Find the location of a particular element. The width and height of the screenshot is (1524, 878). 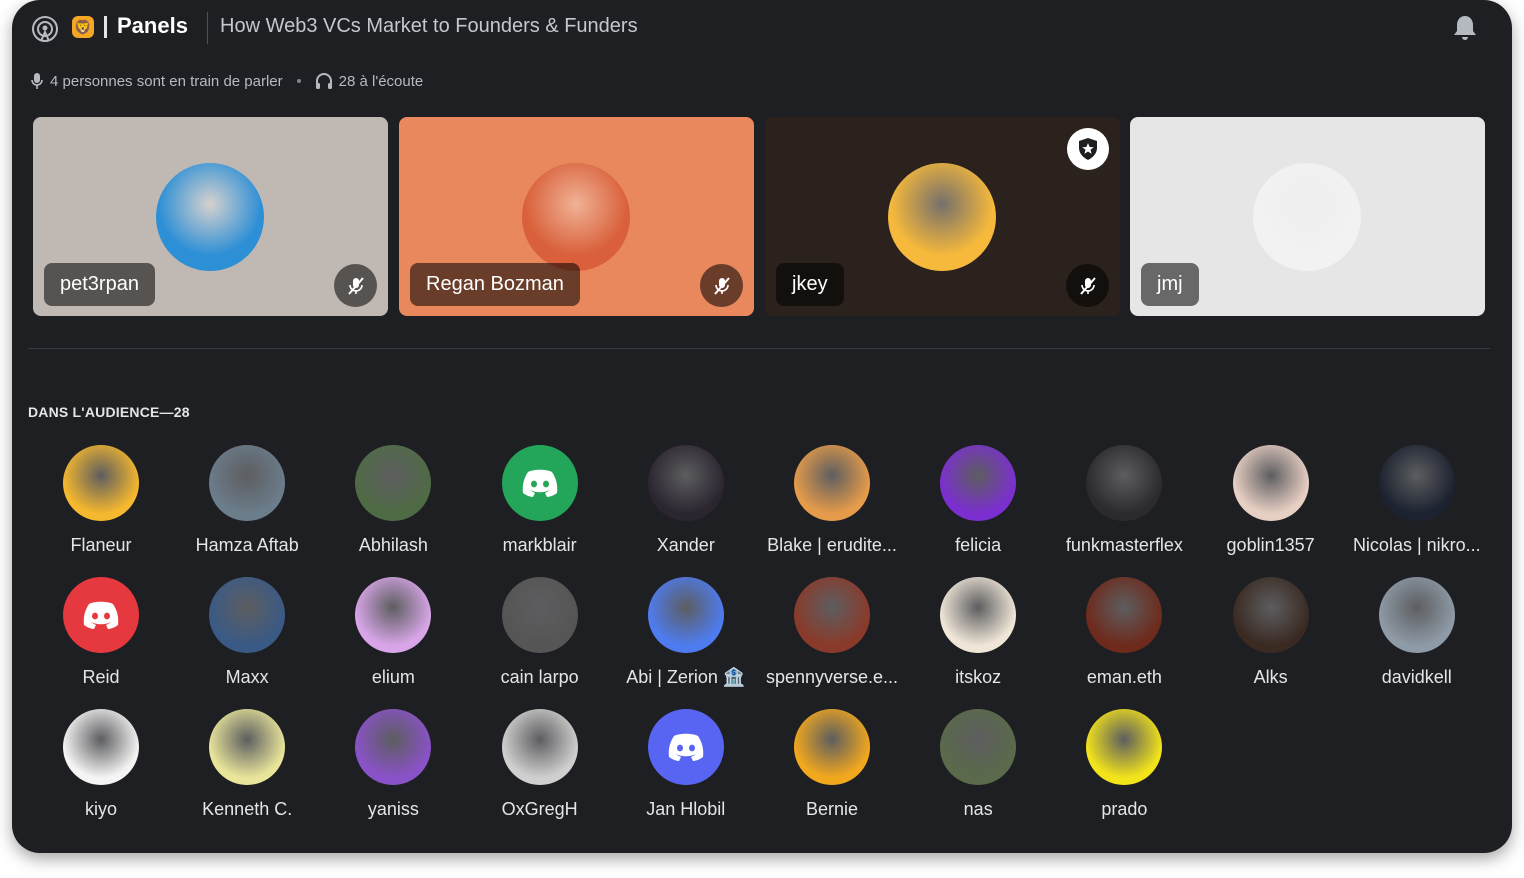

member-name: Alks is located at coordinates (1270, 677).